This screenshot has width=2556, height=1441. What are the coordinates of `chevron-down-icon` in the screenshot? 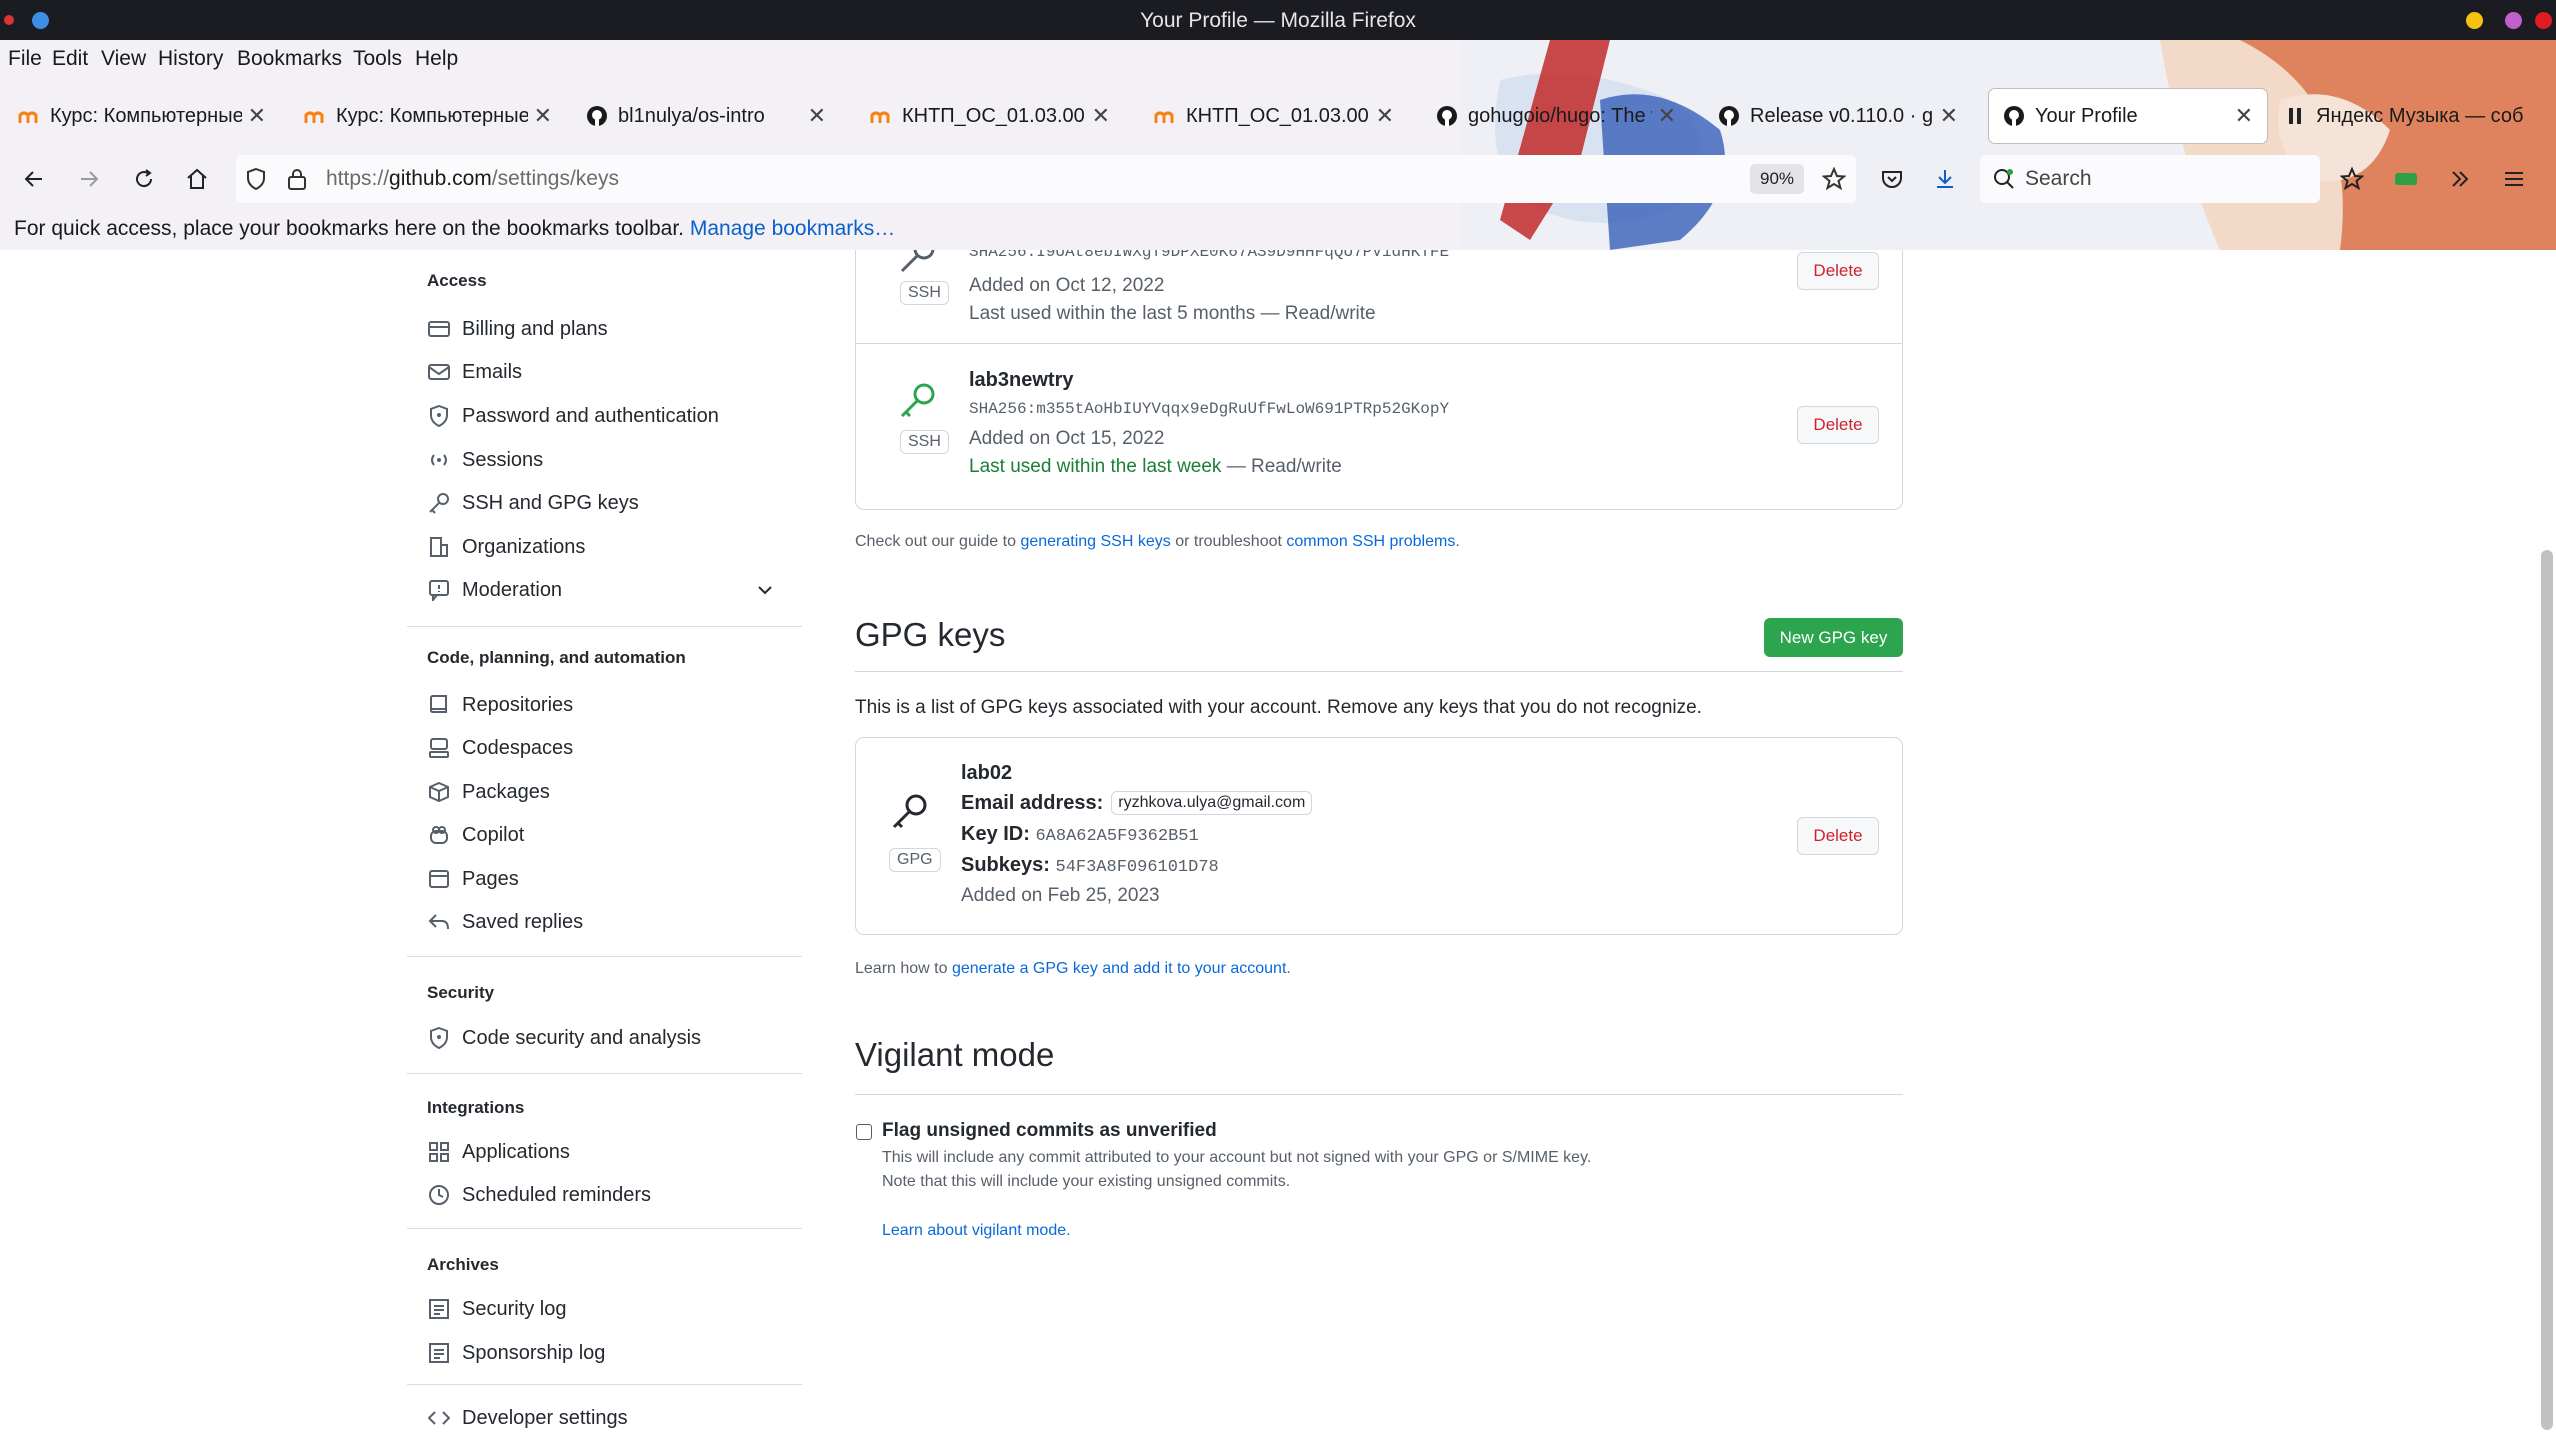 It's located at (765, 590).